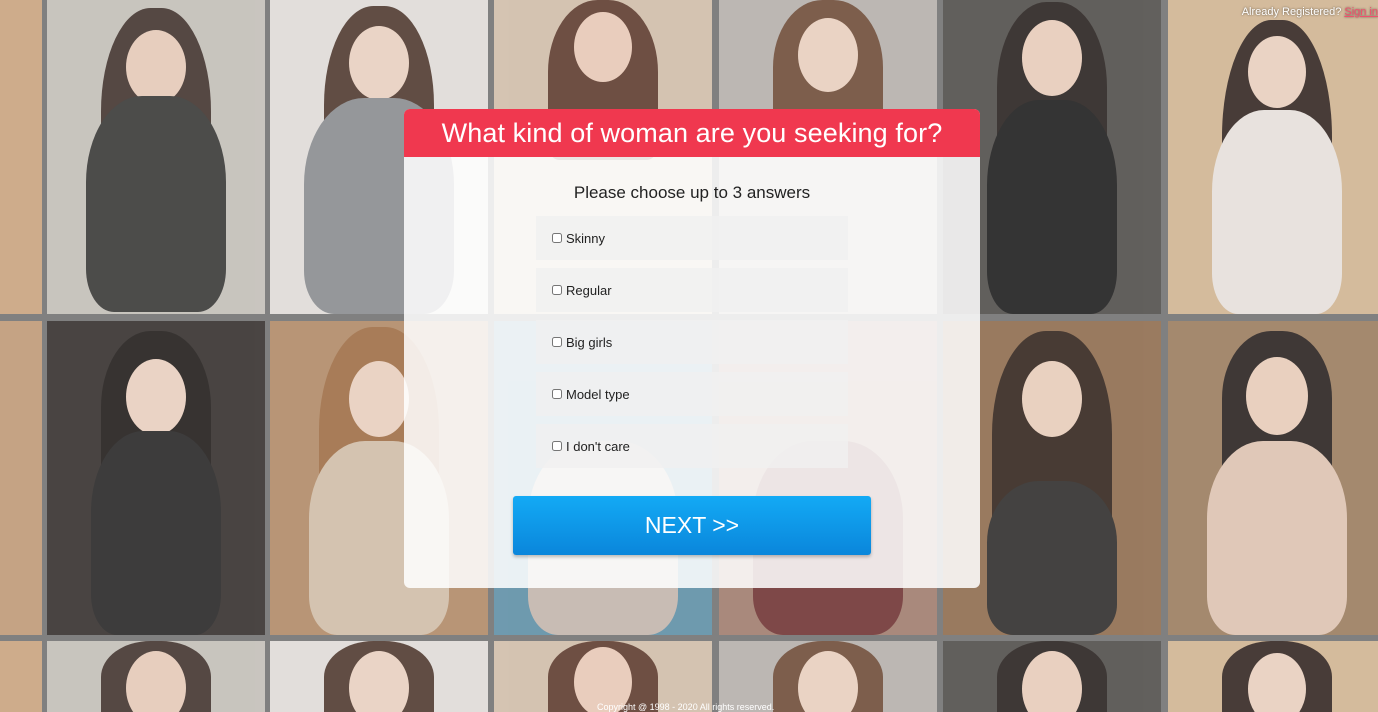 The width and height of the screenshot is (1378, 712). What do you see at coordinates (589, 342) in the screenshot?
I see `option-label: Big girls` at bounding box center [589, 342].